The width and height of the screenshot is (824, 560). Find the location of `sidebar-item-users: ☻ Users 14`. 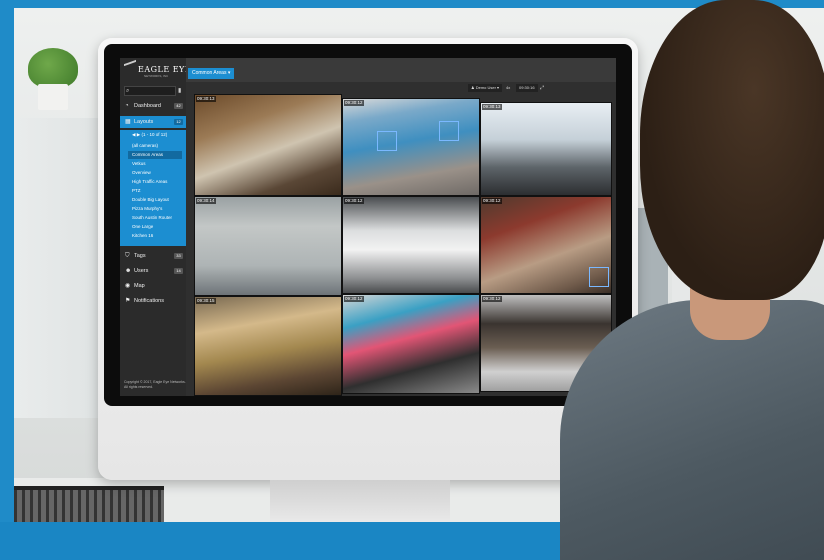

sidebar-item-users: ☻ Users 14 is located at coordinates (153, 271).